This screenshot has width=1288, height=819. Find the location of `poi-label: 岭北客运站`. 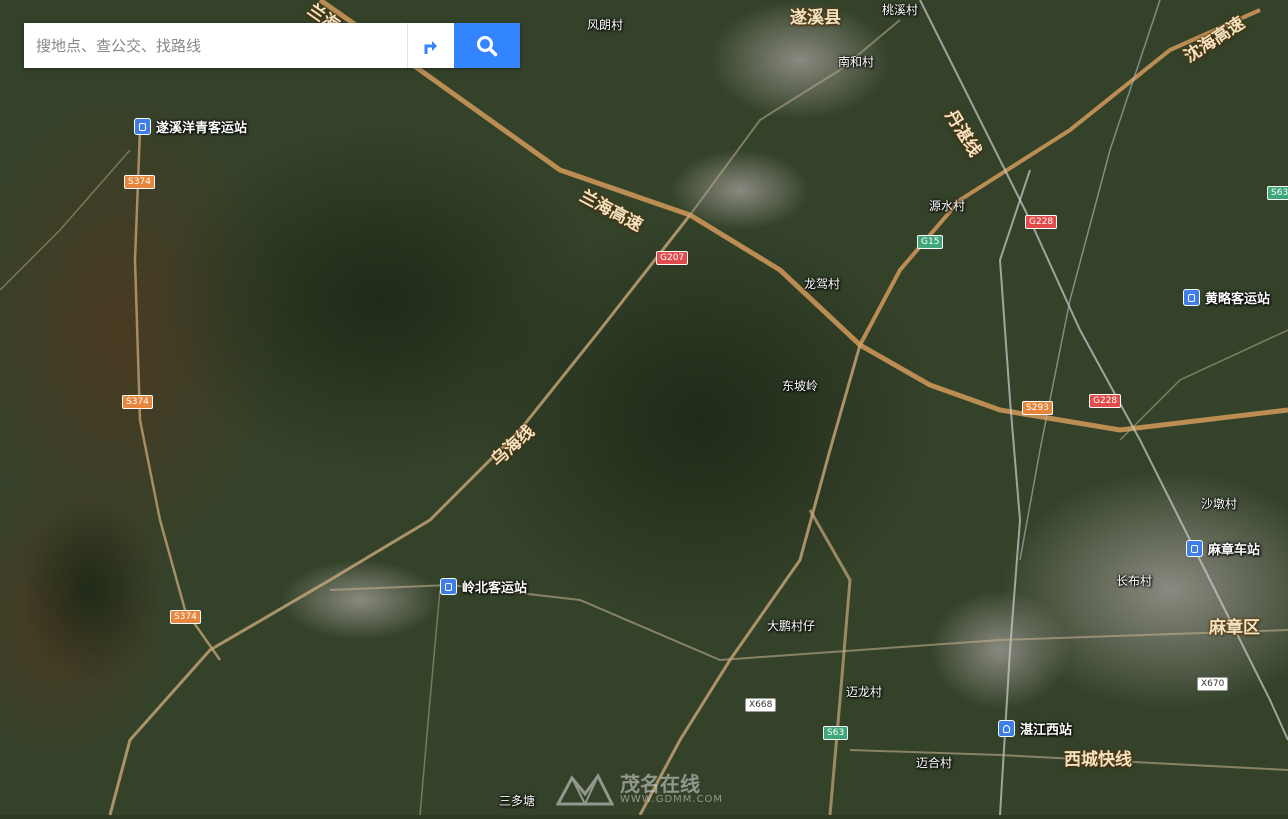

poi-label: 岭北客运站 is located at coordinates (495, 588).